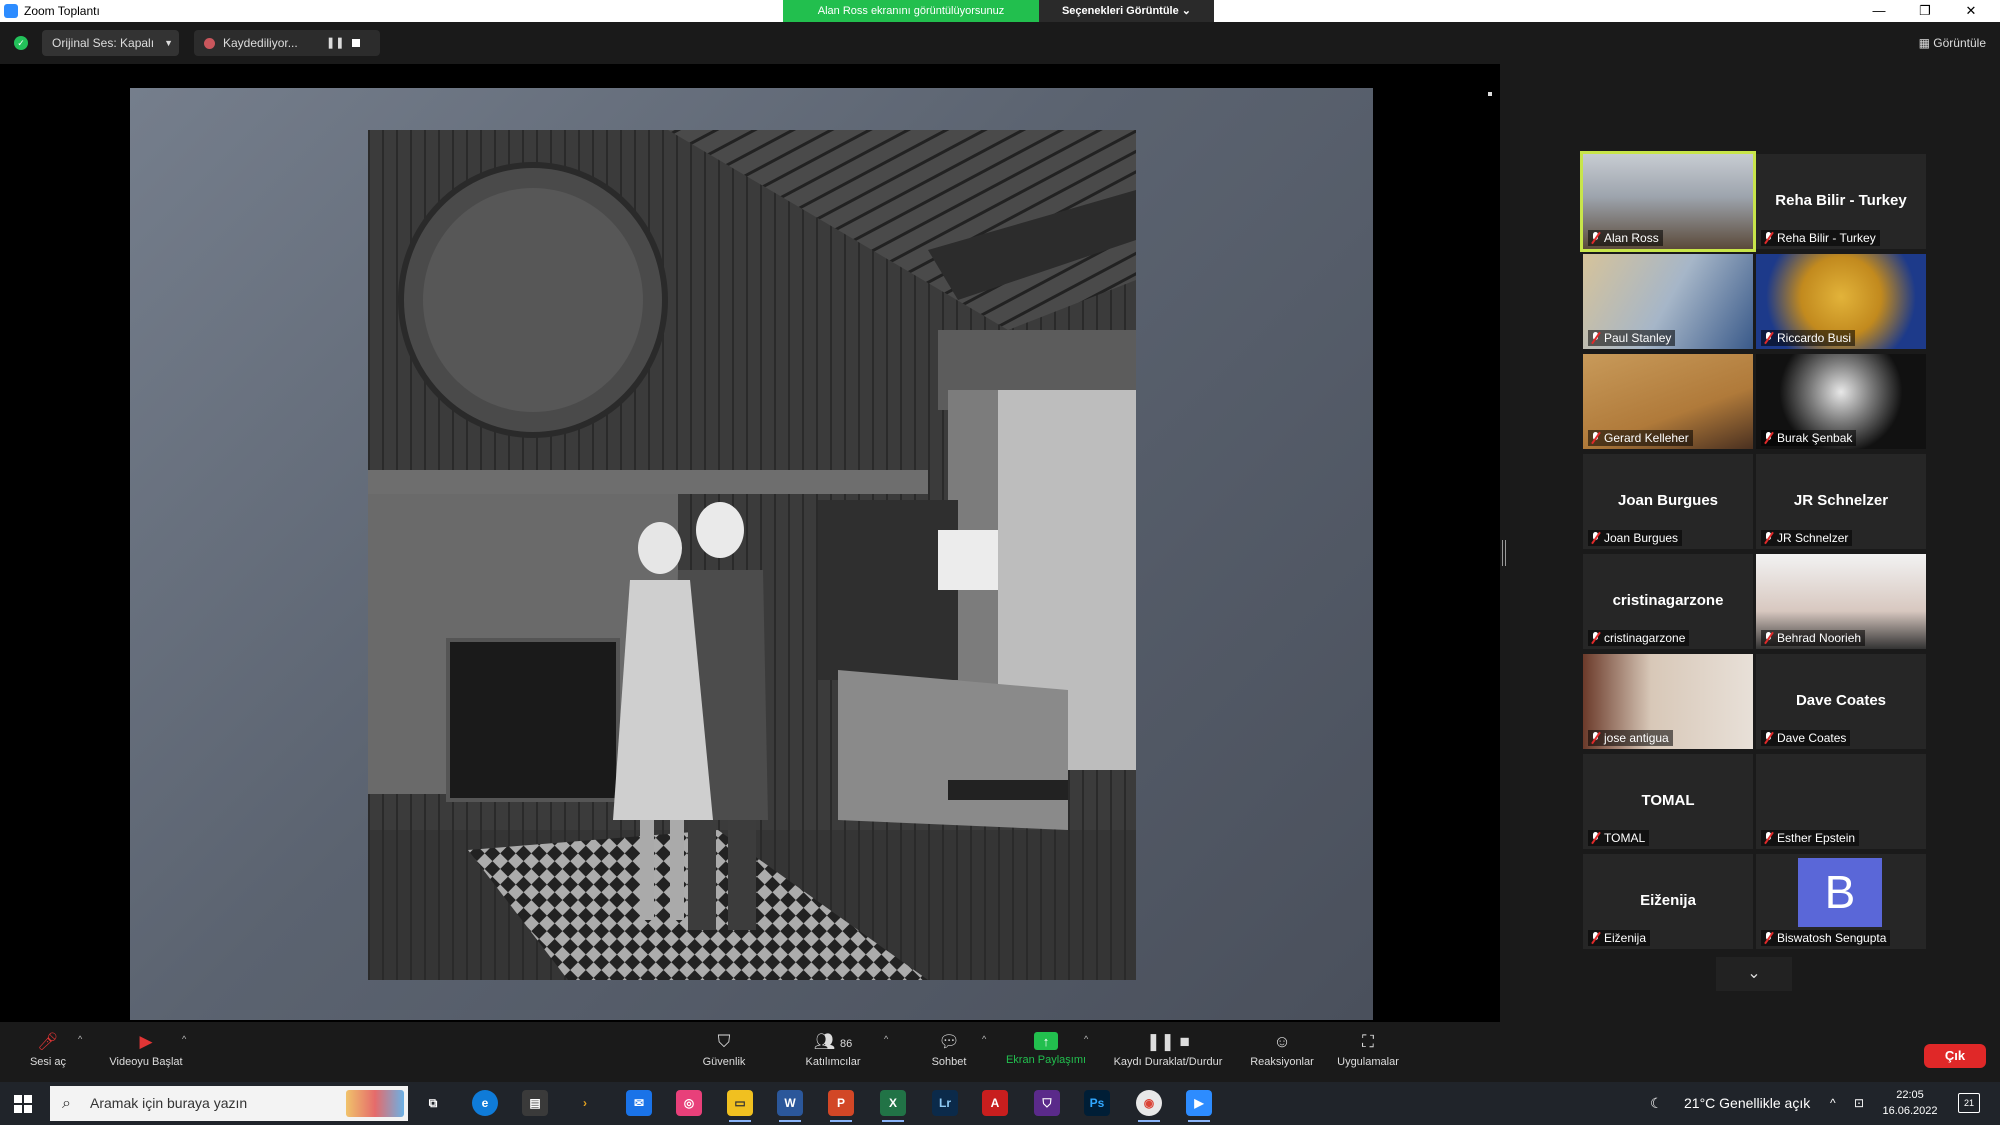 This screenshot has height=1125, width=2000. Describe the element at coordinates (639, 1103) in the screenshot. I see `mail-icon: ✉` at that location.